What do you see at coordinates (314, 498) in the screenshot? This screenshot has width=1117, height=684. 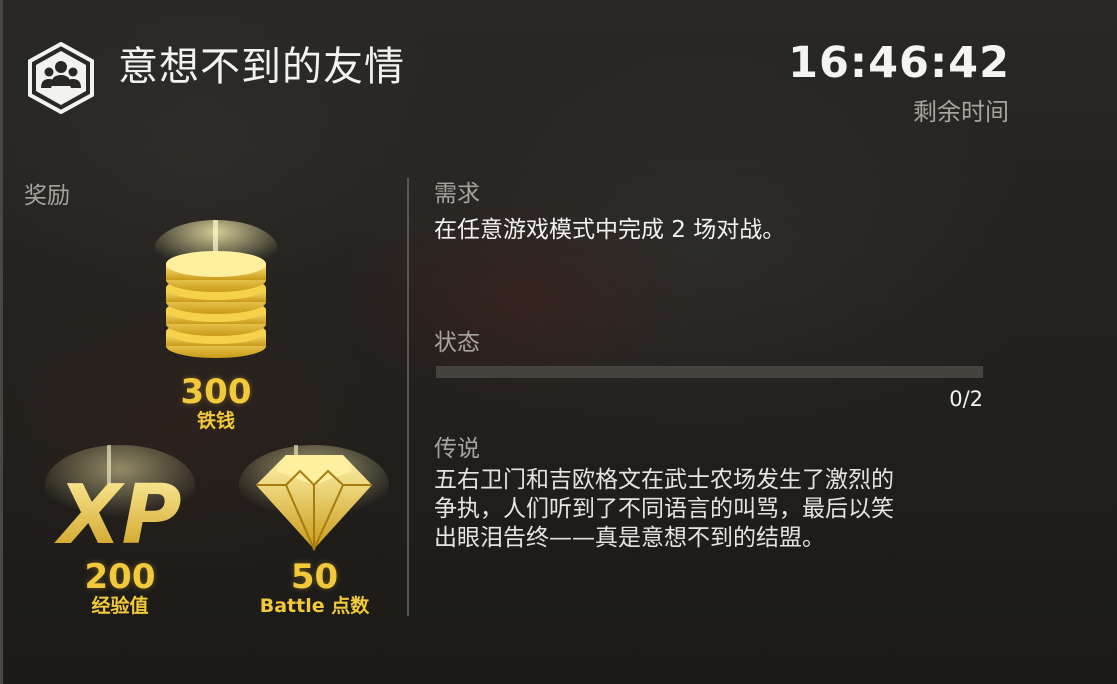 I see `diamond-icon` at bounding box center [314, 498].